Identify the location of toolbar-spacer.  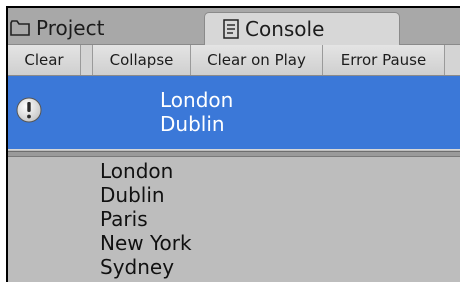
(87, 60).